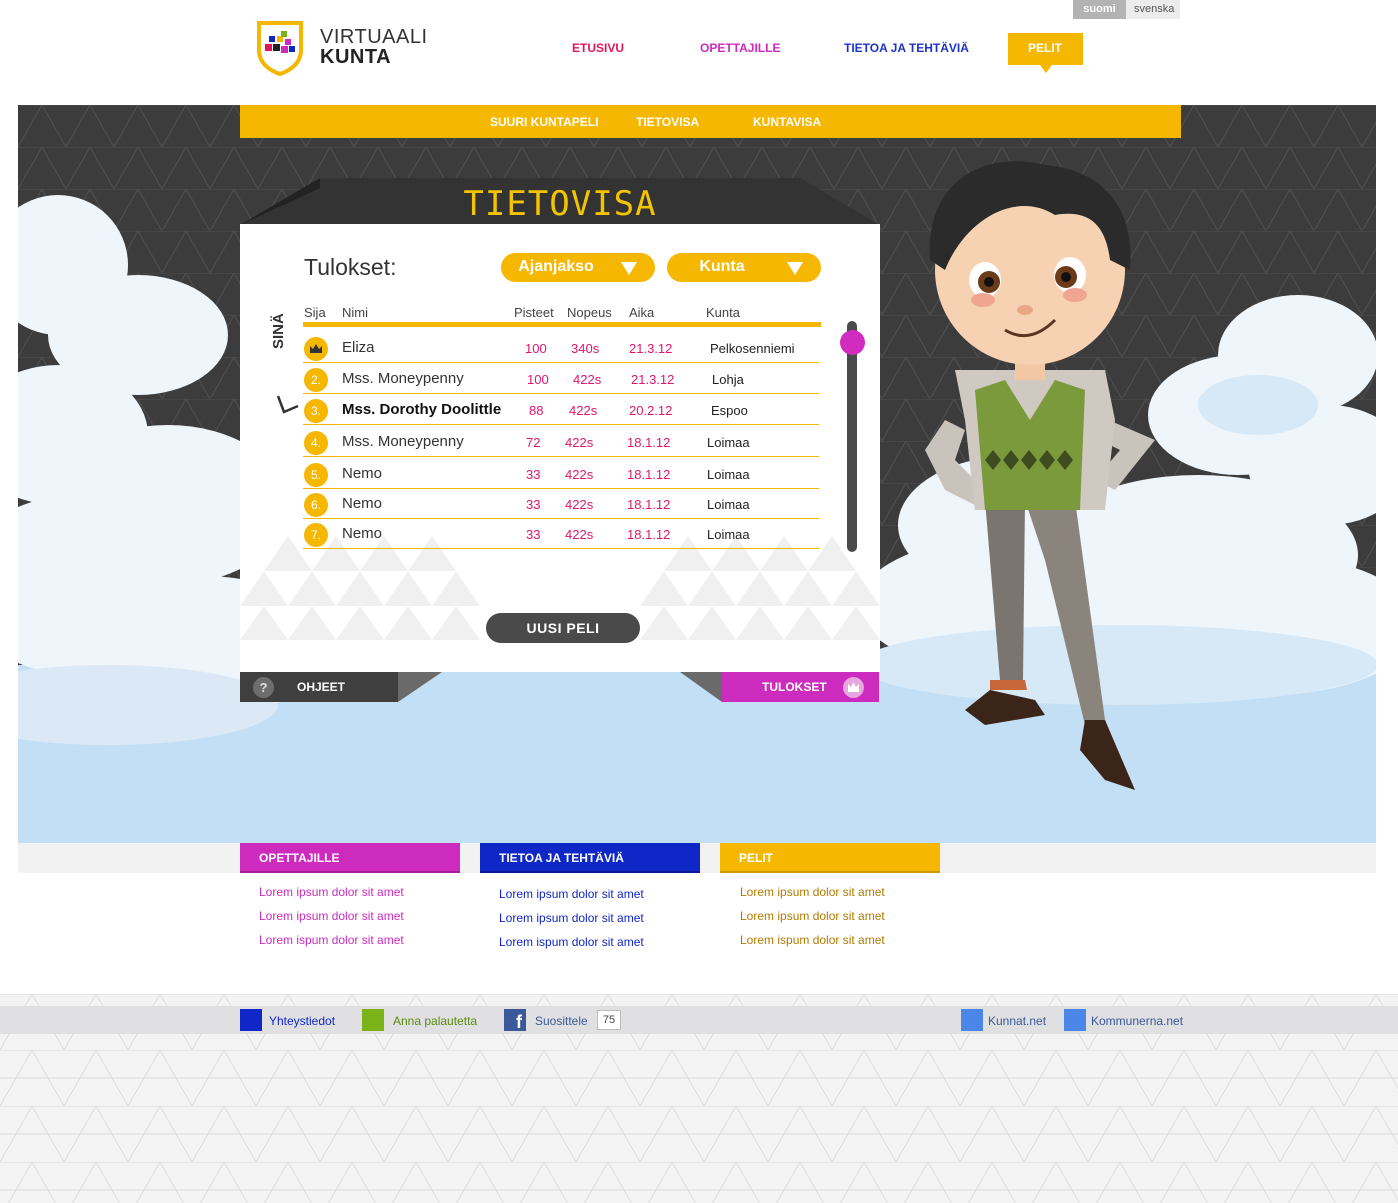 The height and width of the screenshot is (1203, 1398). Describe the element at coordinates (723, 312) in the screenshot. I see `col-municipality: Kunta` at that location.